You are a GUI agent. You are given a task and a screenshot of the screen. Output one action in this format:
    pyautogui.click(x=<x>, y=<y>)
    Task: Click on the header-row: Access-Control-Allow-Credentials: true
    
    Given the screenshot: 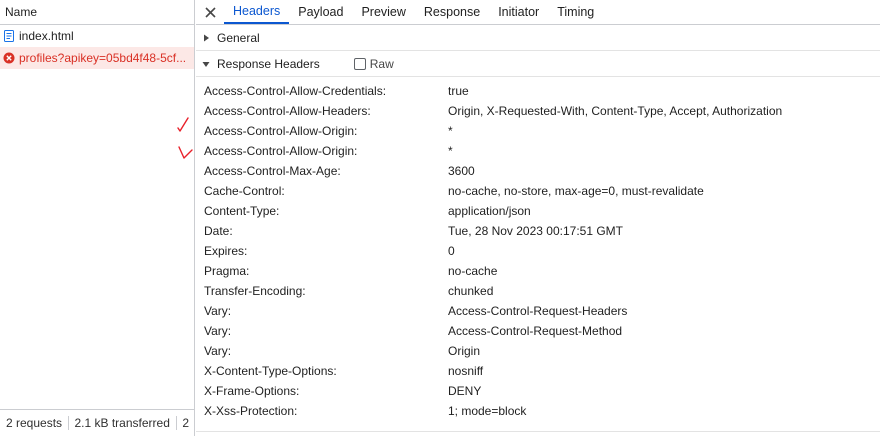 What is the action you would take?
    pyautogui.click(x=538, y=91)
    